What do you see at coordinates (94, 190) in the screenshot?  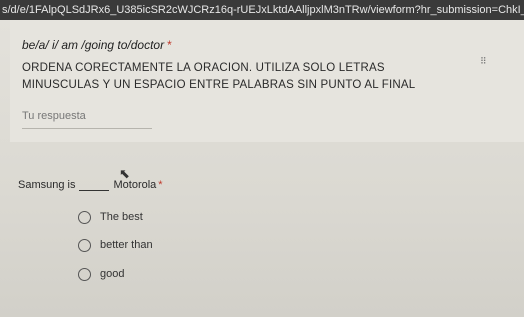 I see `blank-line` at bounding box center [94, 190].